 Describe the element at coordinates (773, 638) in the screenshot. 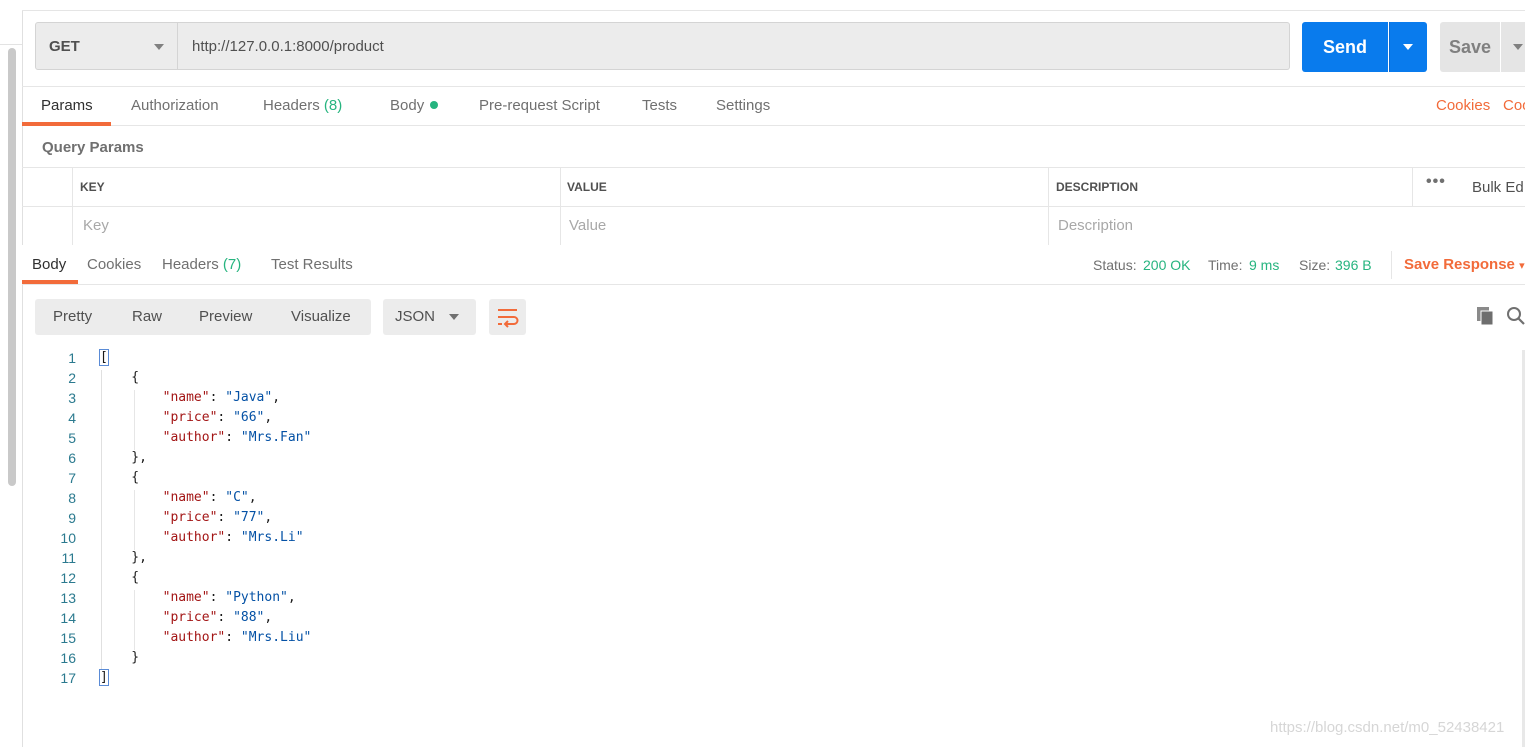

I see `code-line: 15 "author": "Mrs.Liu"` at that location.